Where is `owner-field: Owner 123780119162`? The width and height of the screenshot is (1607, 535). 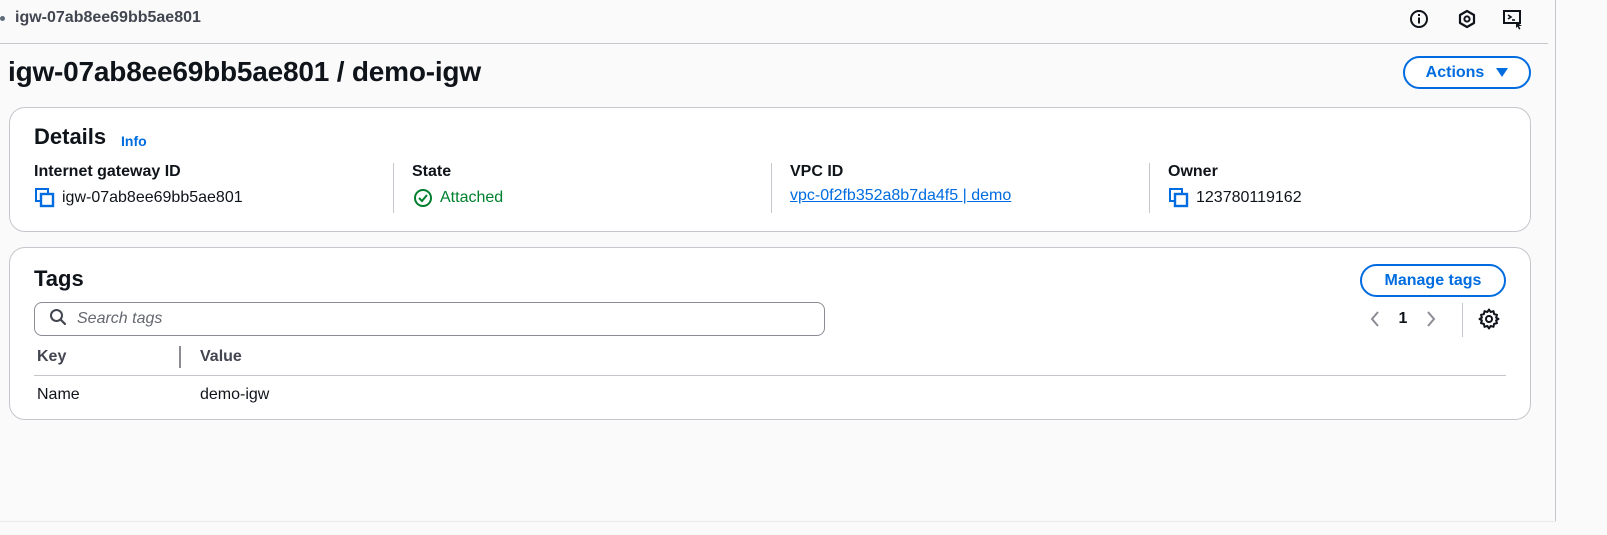 owner-field: Owner 123780119162 is located at coordinates (1235, 188).